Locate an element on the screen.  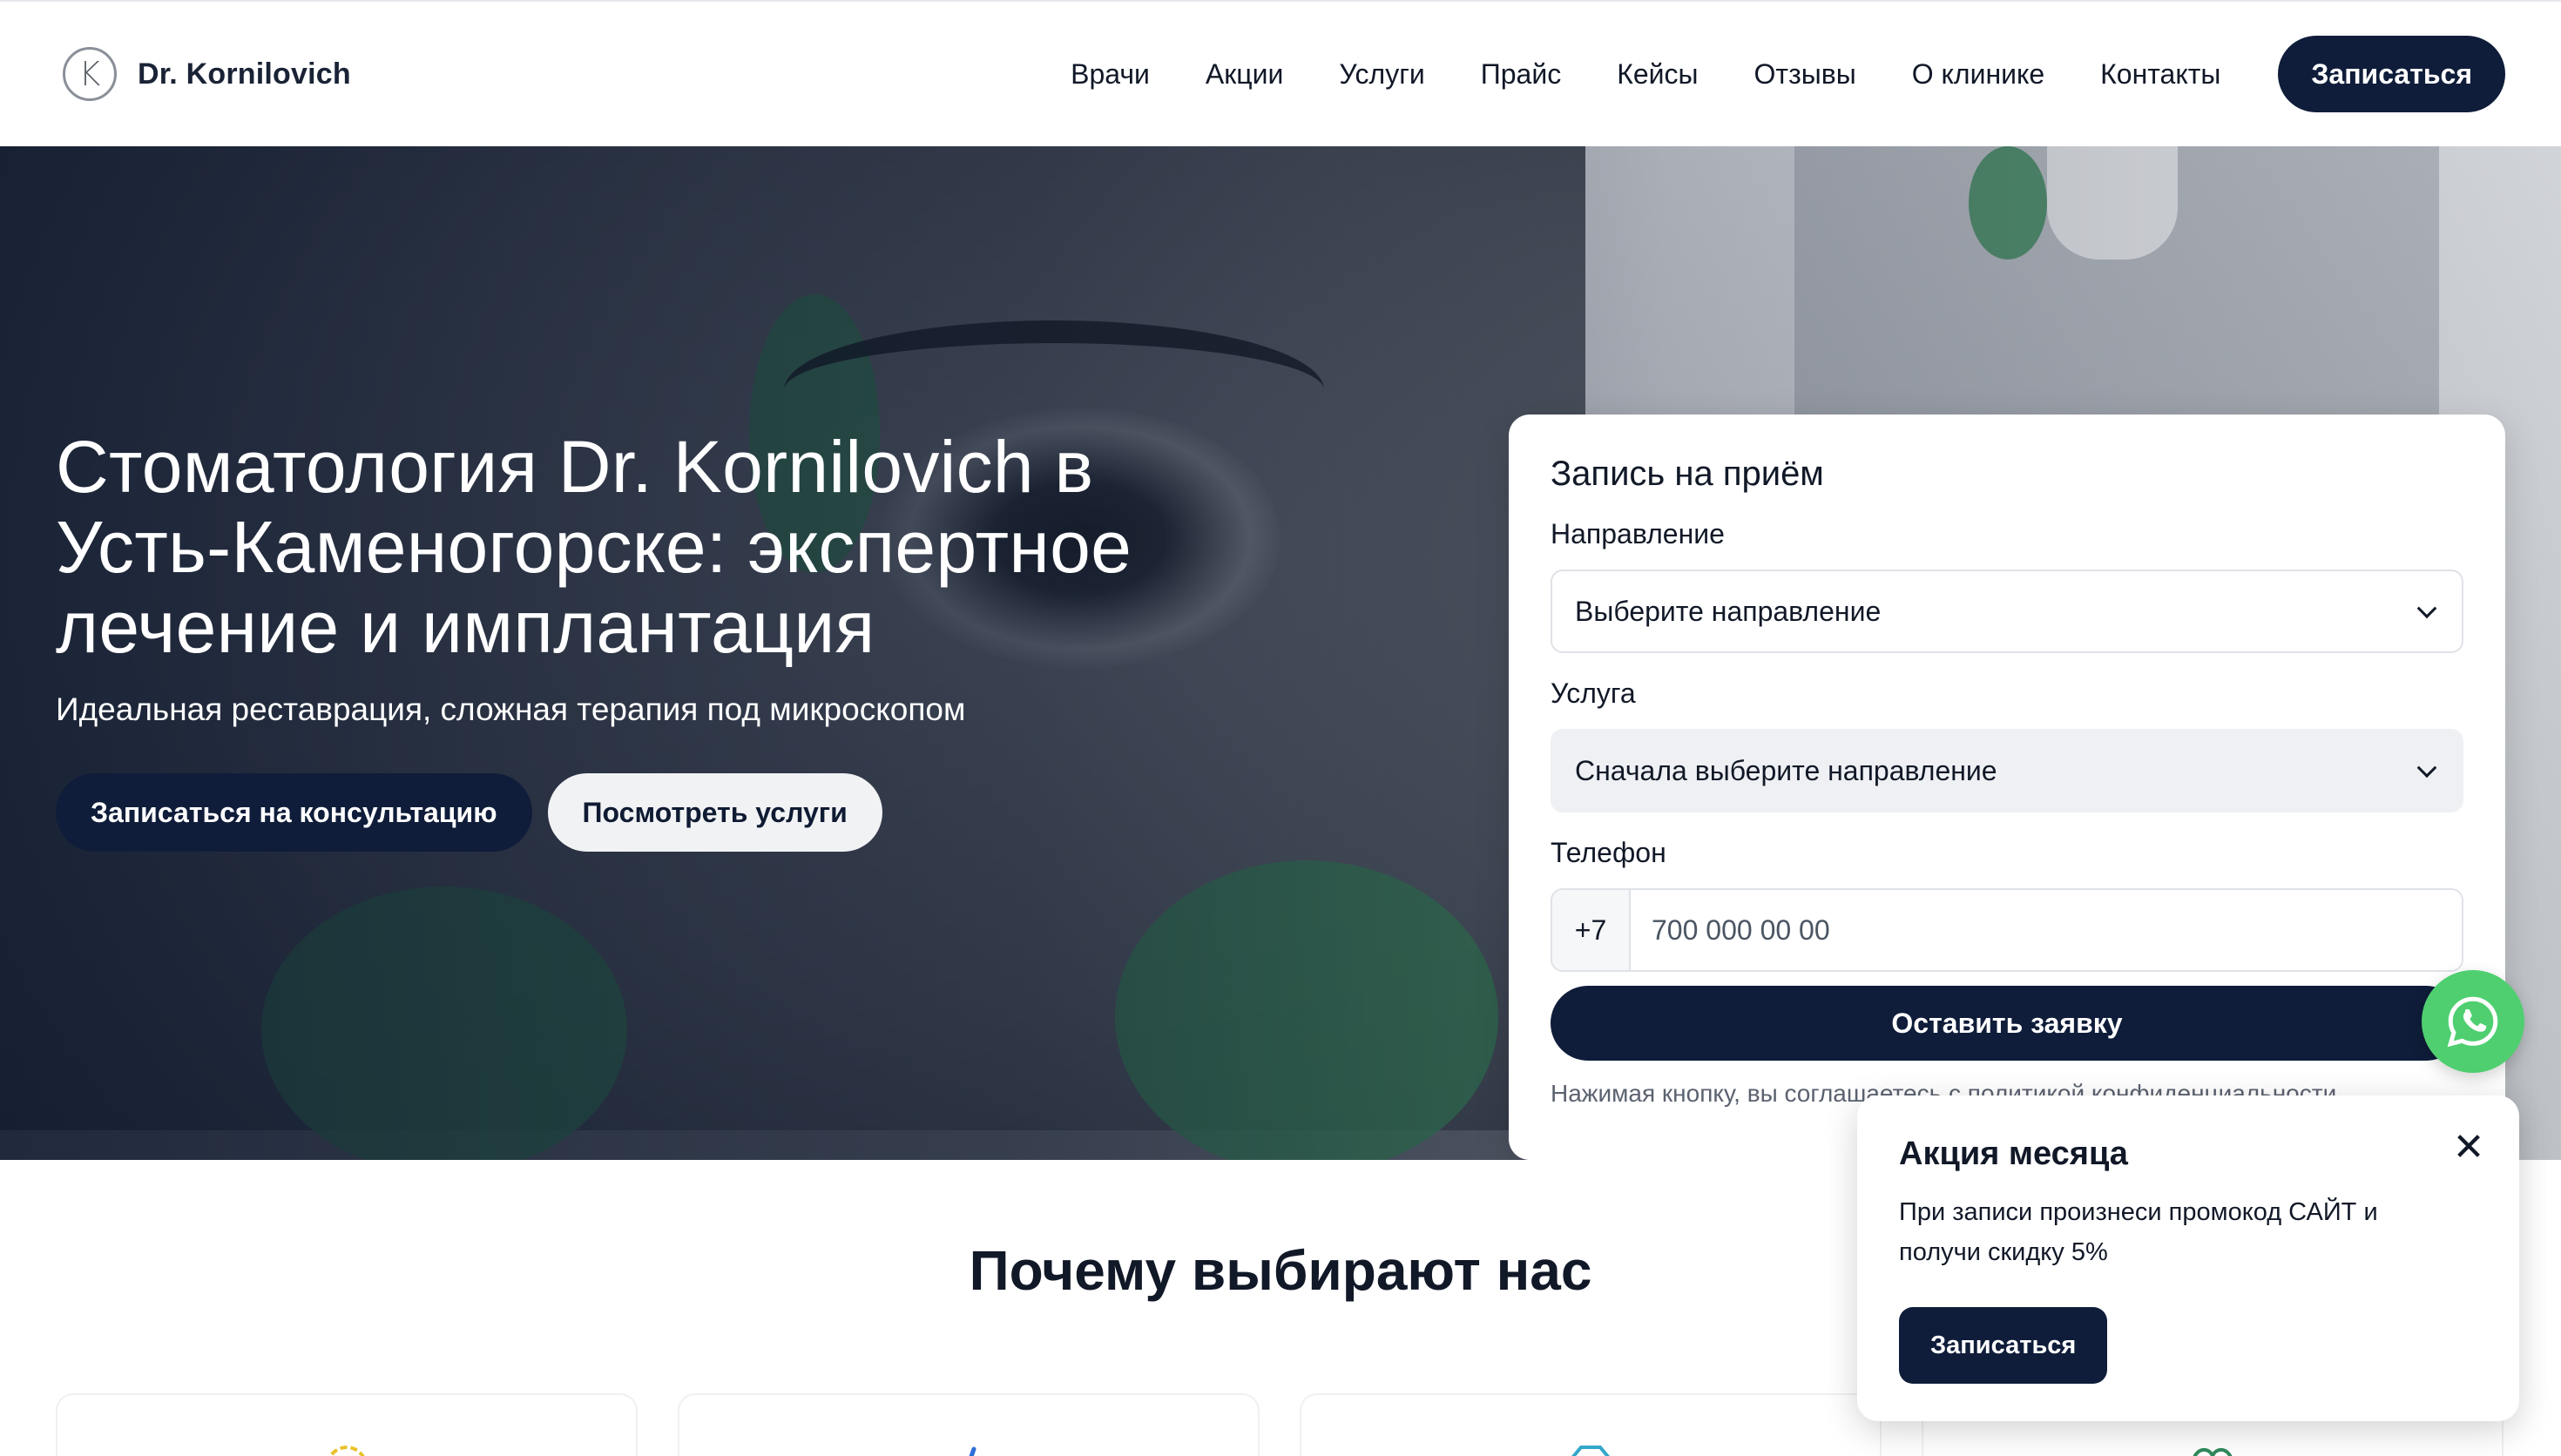
award-icon is located at coordinates (346, 1451).